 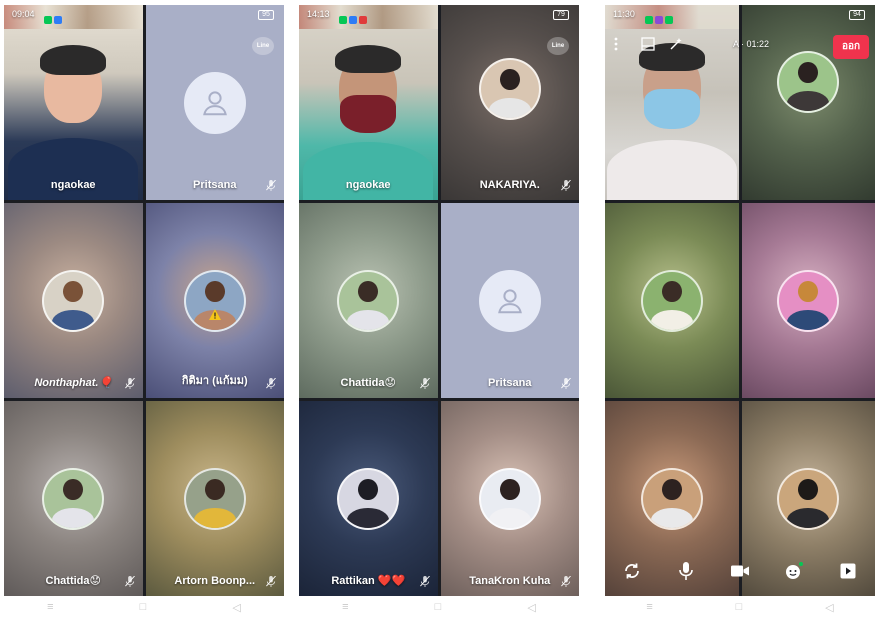 What do you see at coordinates (676, 44) in the screenshot?
I see `magic-wand-icon` at bounding box center [676, 44].